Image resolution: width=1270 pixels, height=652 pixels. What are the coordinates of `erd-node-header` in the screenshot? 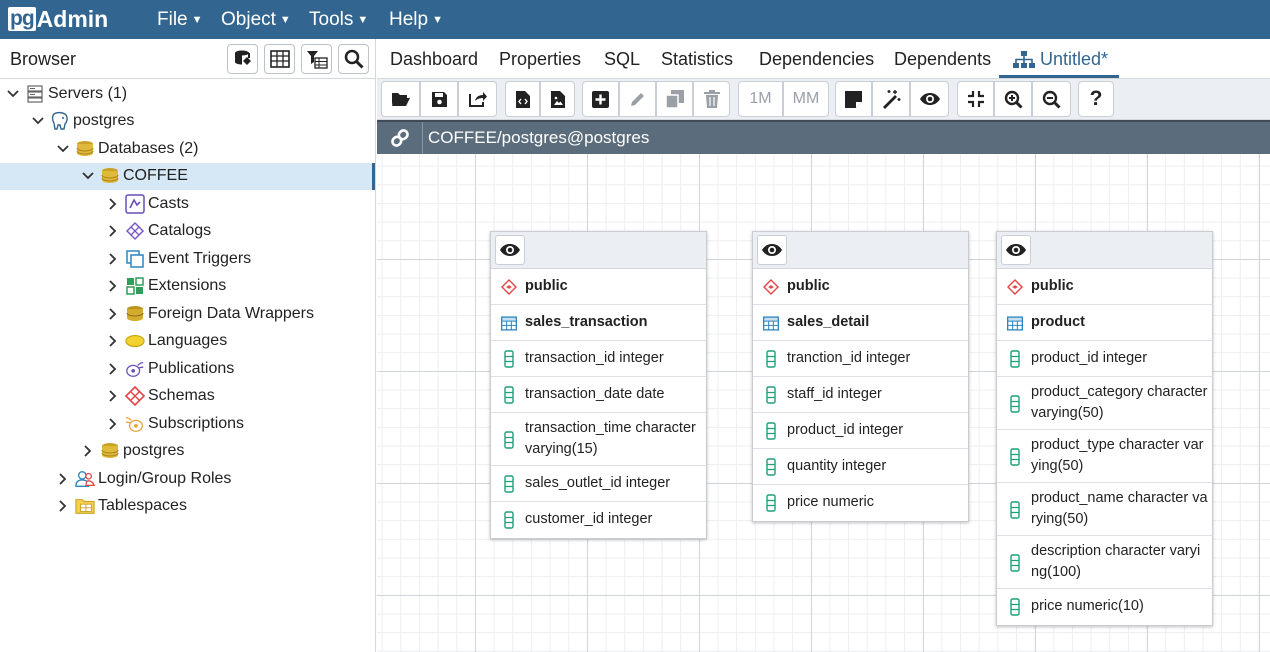 It's located at (1104, 250).